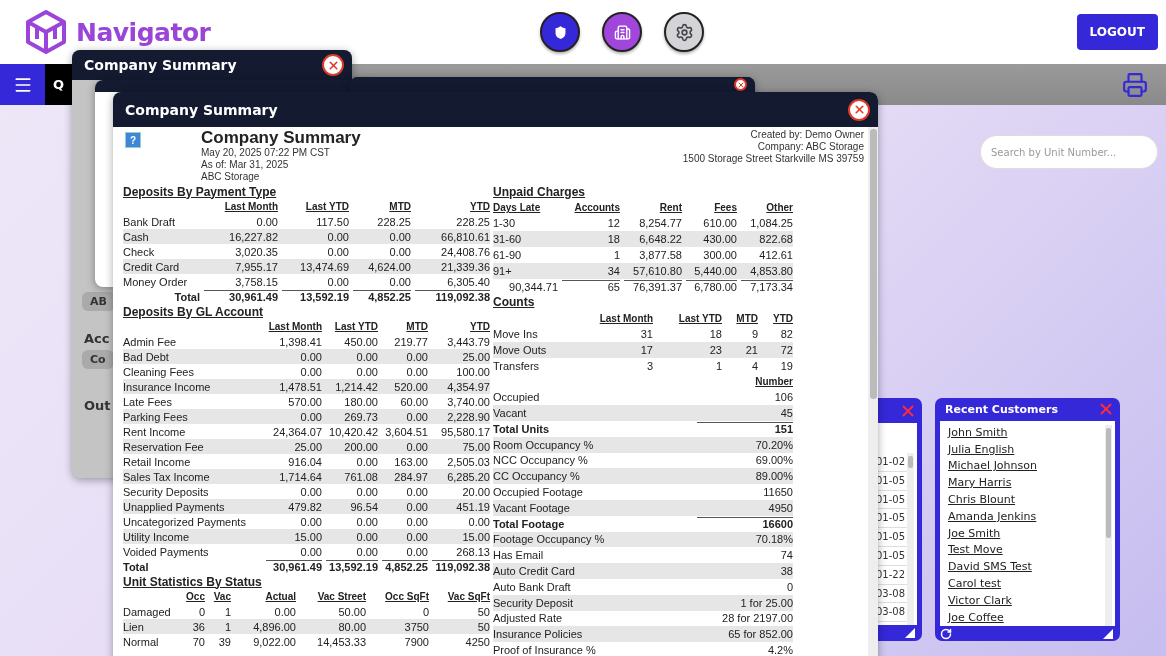 The height and width of the screenshot is (656, 1166). I want to click on row-label: Proof of Insurance %, so click(545, 650).